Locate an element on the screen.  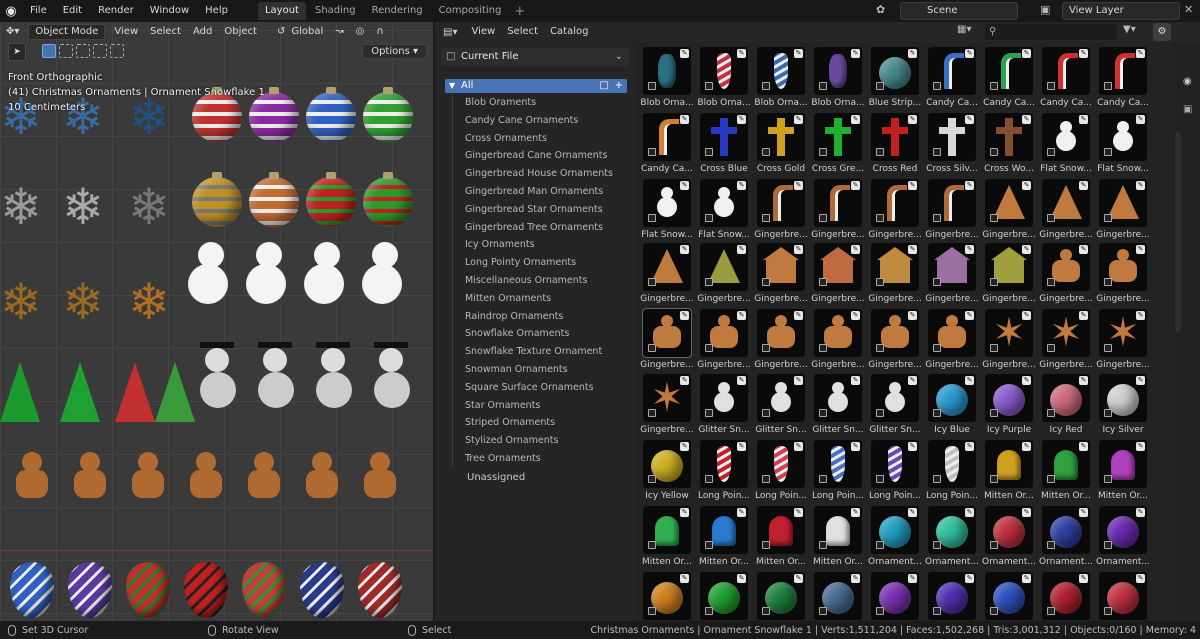
settings-gear-icon: ⚙ is located at coordinates (1162, 32).